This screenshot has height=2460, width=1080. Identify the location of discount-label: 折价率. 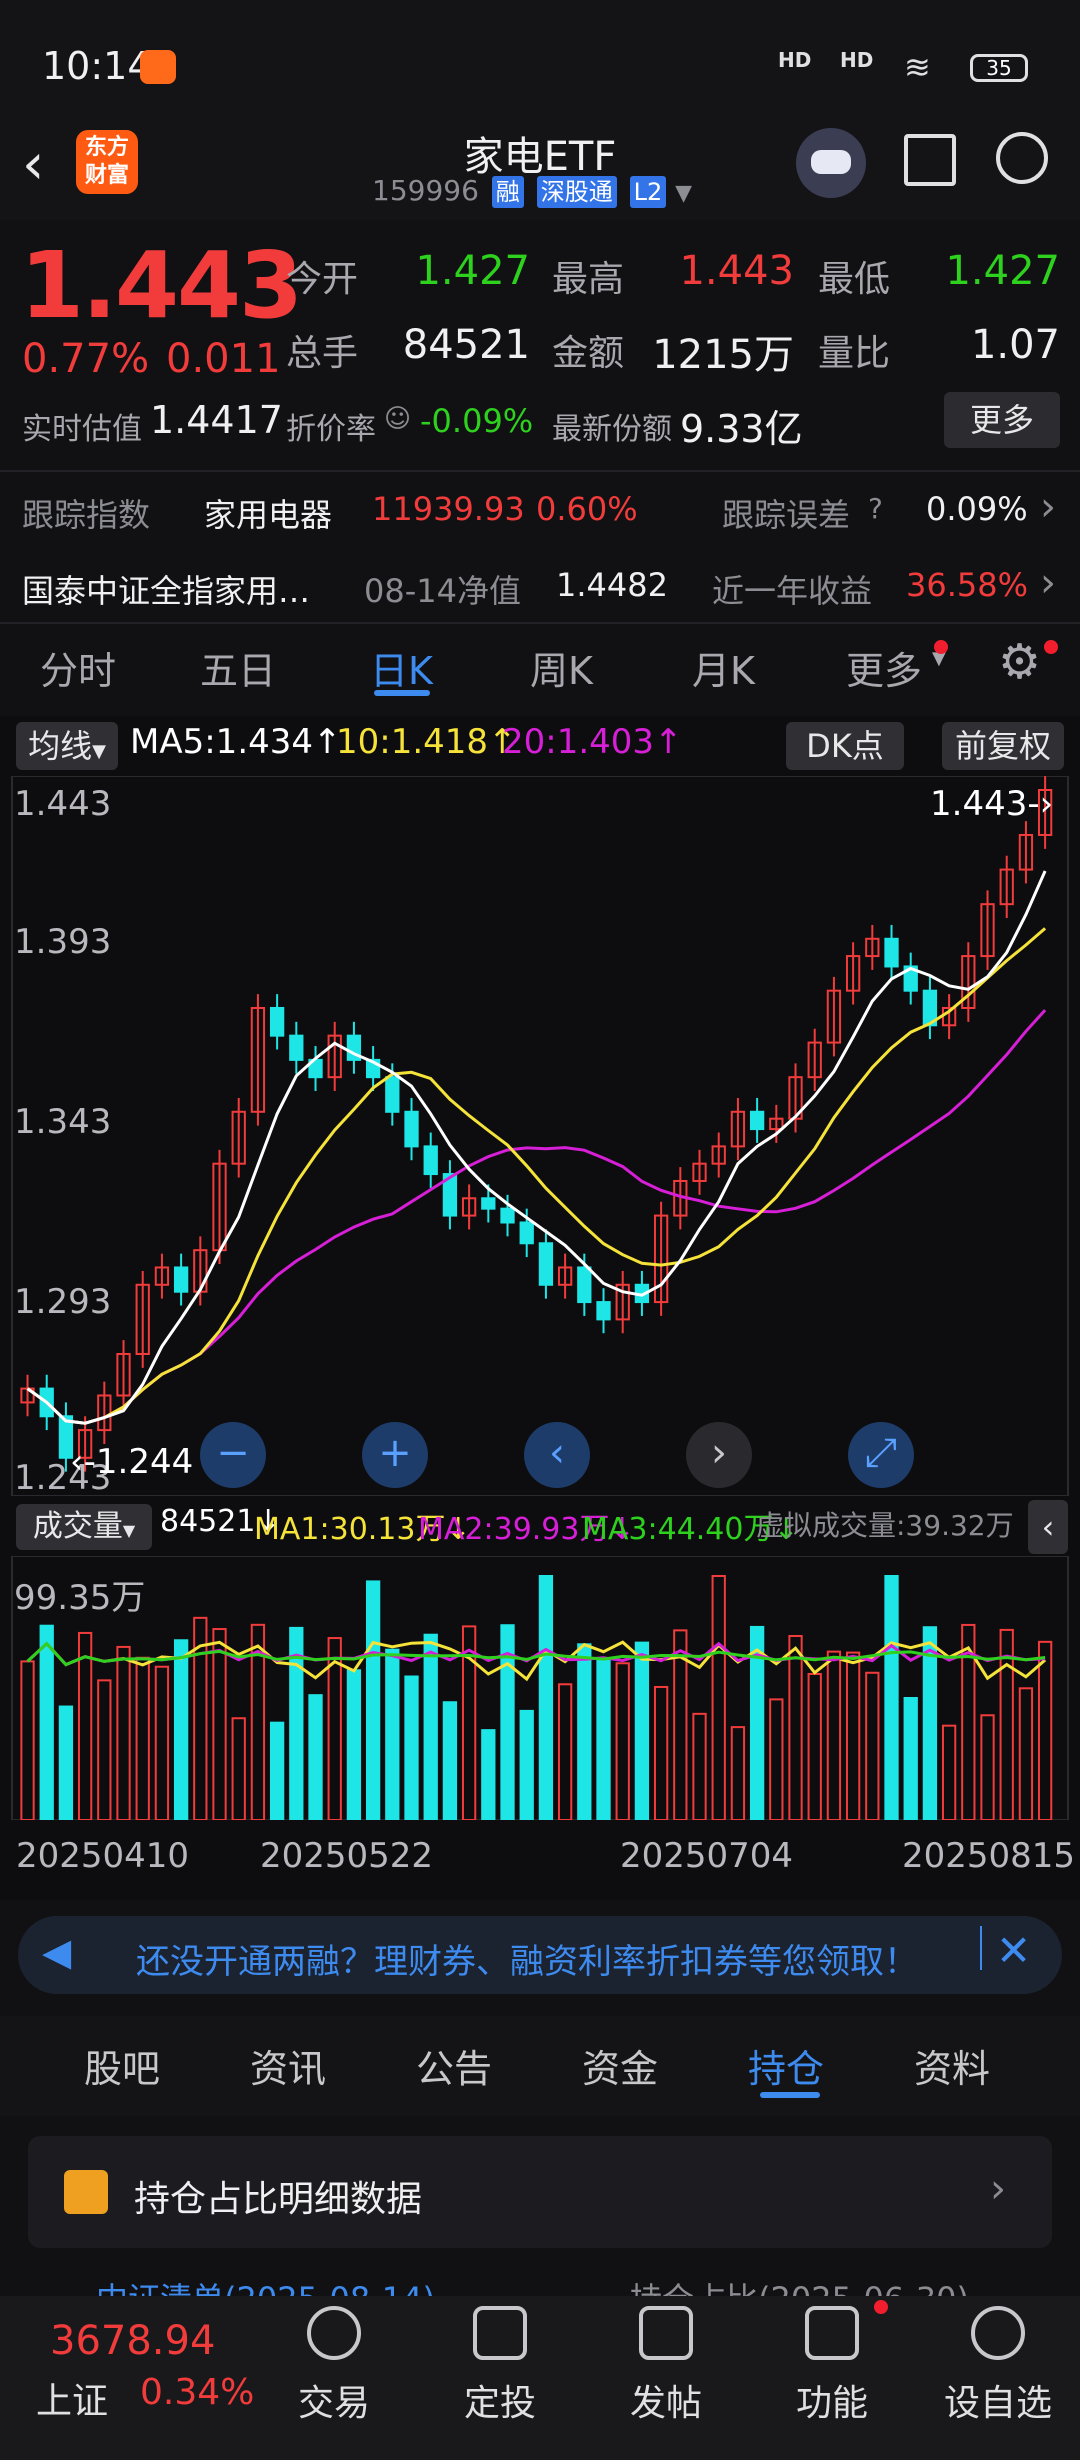
(331, 429).